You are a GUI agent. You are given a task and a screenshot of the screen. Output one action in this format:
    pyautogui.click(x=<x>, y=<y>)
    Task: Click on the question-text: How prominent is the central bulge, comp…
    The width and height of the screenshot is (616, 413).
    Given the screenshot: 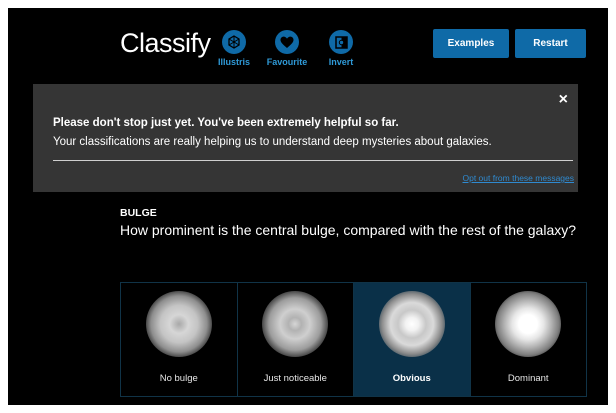 What is the action you would take?
    pyautogui.click(x=348, y=230)
    